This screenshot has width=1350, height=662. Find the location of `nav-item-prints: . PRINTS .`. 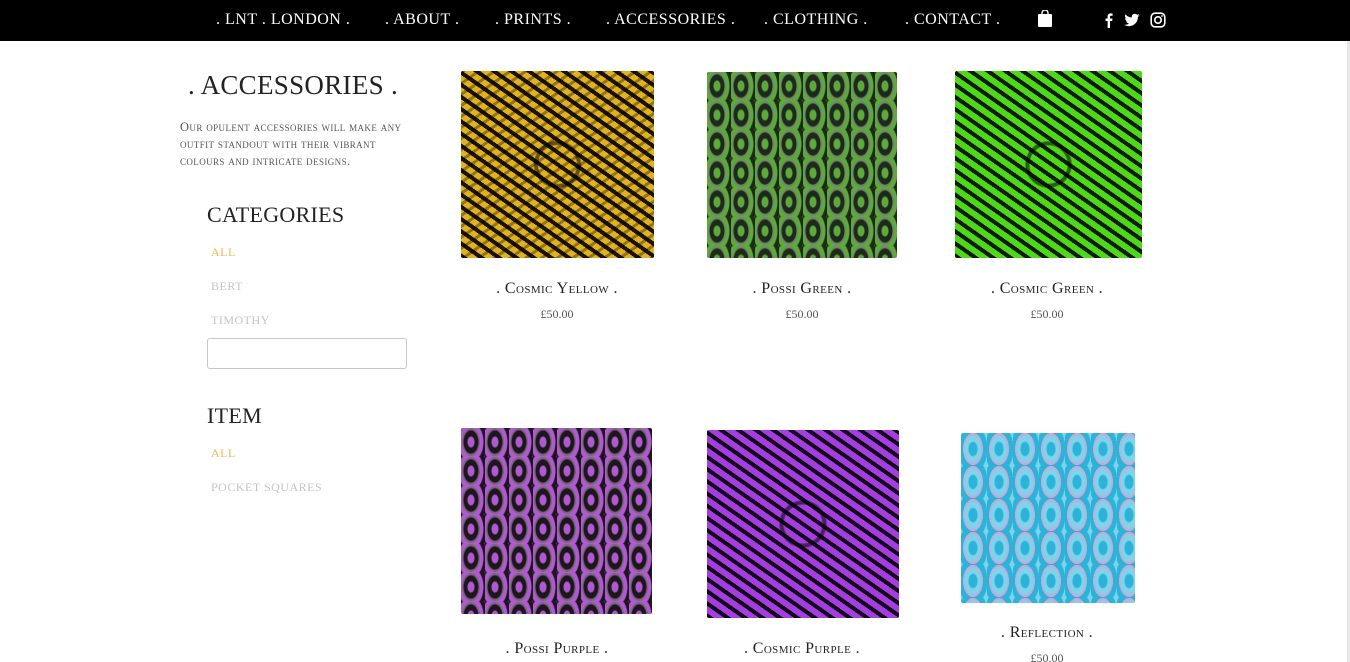

nav-item-prints: . PRINTS . is located at coordinates (533, 20).